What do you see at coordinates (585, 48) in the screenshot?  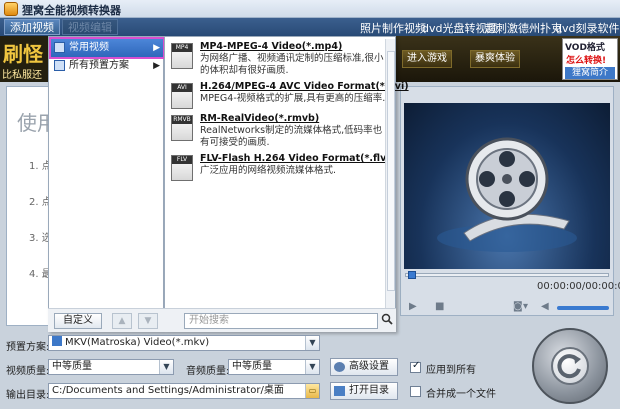 I see `vod-ad-title: VOD格式` at bounding box center [585, 48].